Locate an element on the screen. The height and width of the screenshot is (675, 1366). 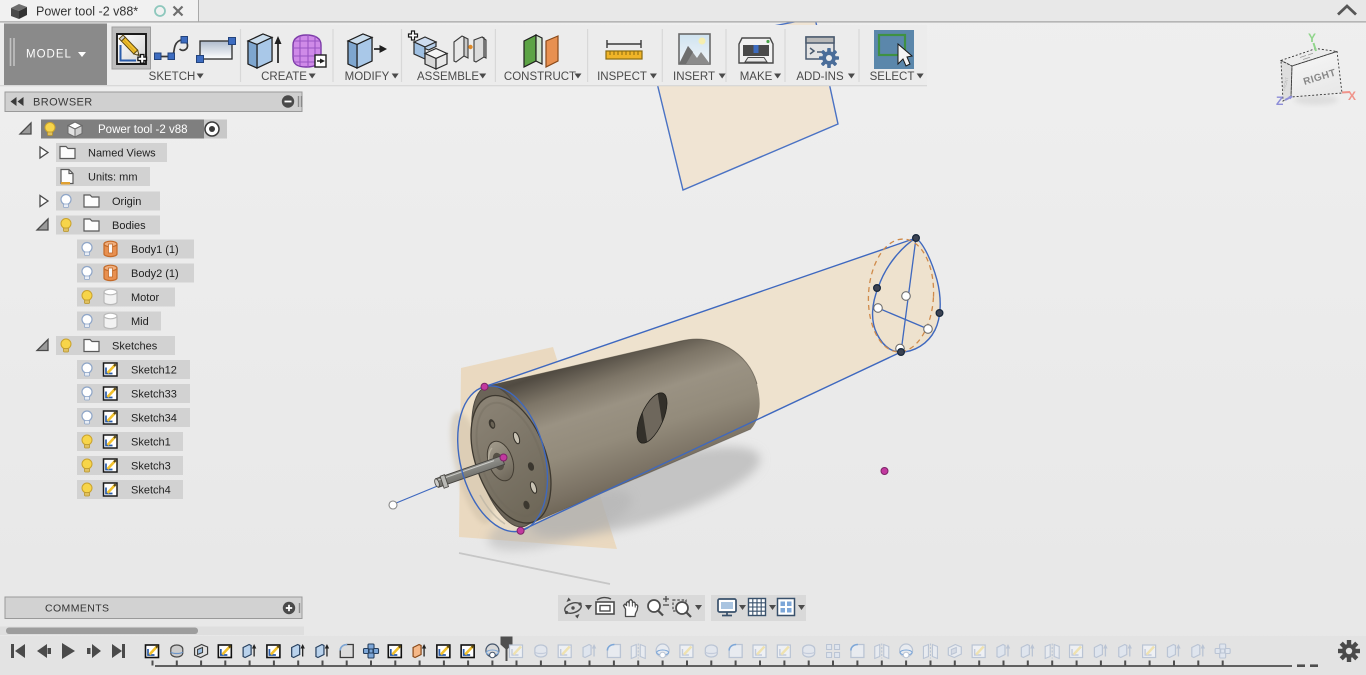
svg-text: BROWSER is located at coordinates (63, 103).